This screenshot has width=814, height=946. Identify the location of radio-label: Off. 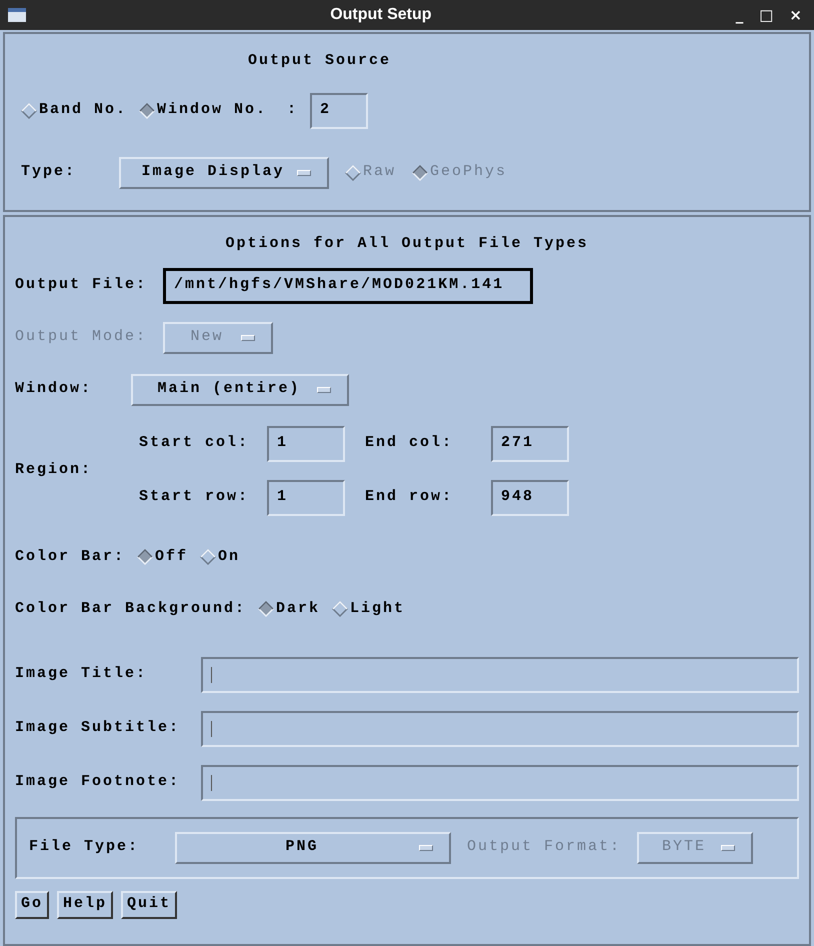
(171, 556).